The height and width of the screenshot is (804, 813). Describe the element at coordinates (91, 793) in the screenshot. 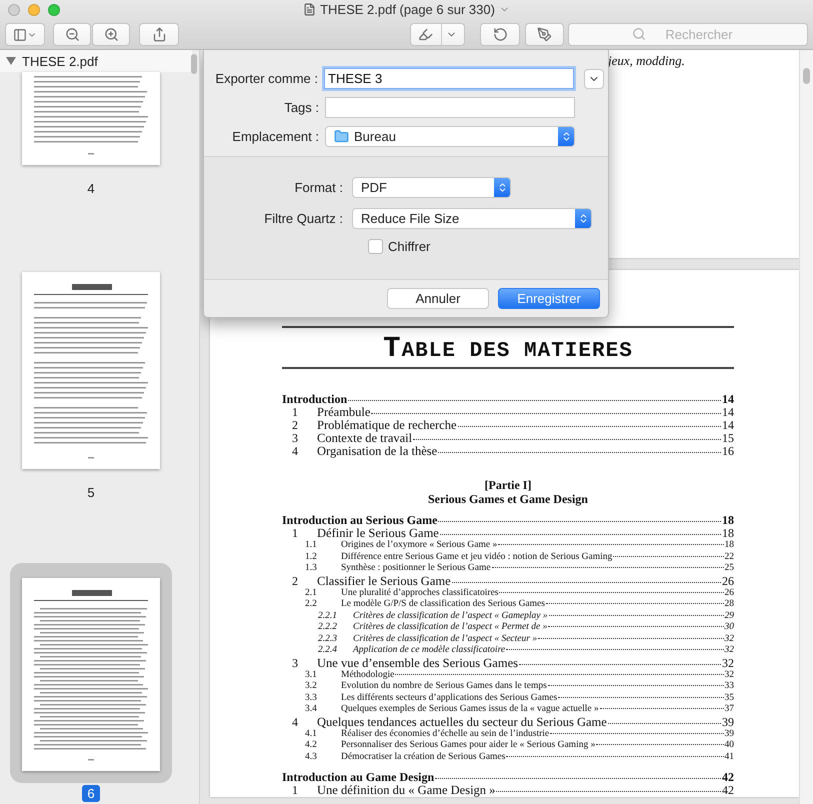

I see `page-number-label: 6` at that location.